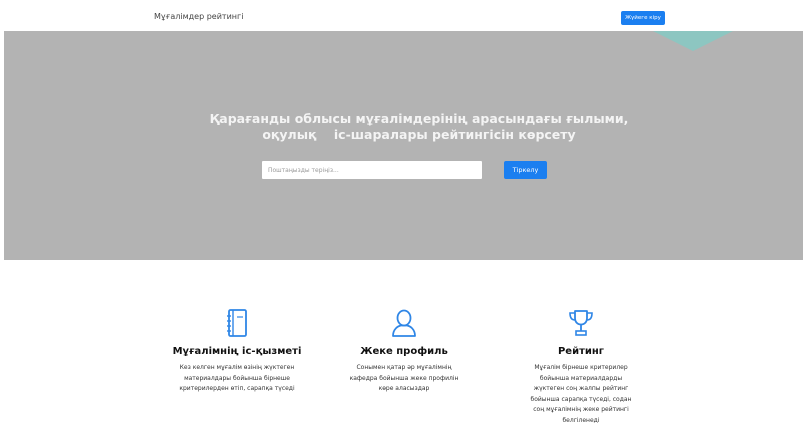  What do you see at coordinates (643, 18) in the screenshot?
I see `login-button: Жүйеге кіру` at bounding box center [643, 18].